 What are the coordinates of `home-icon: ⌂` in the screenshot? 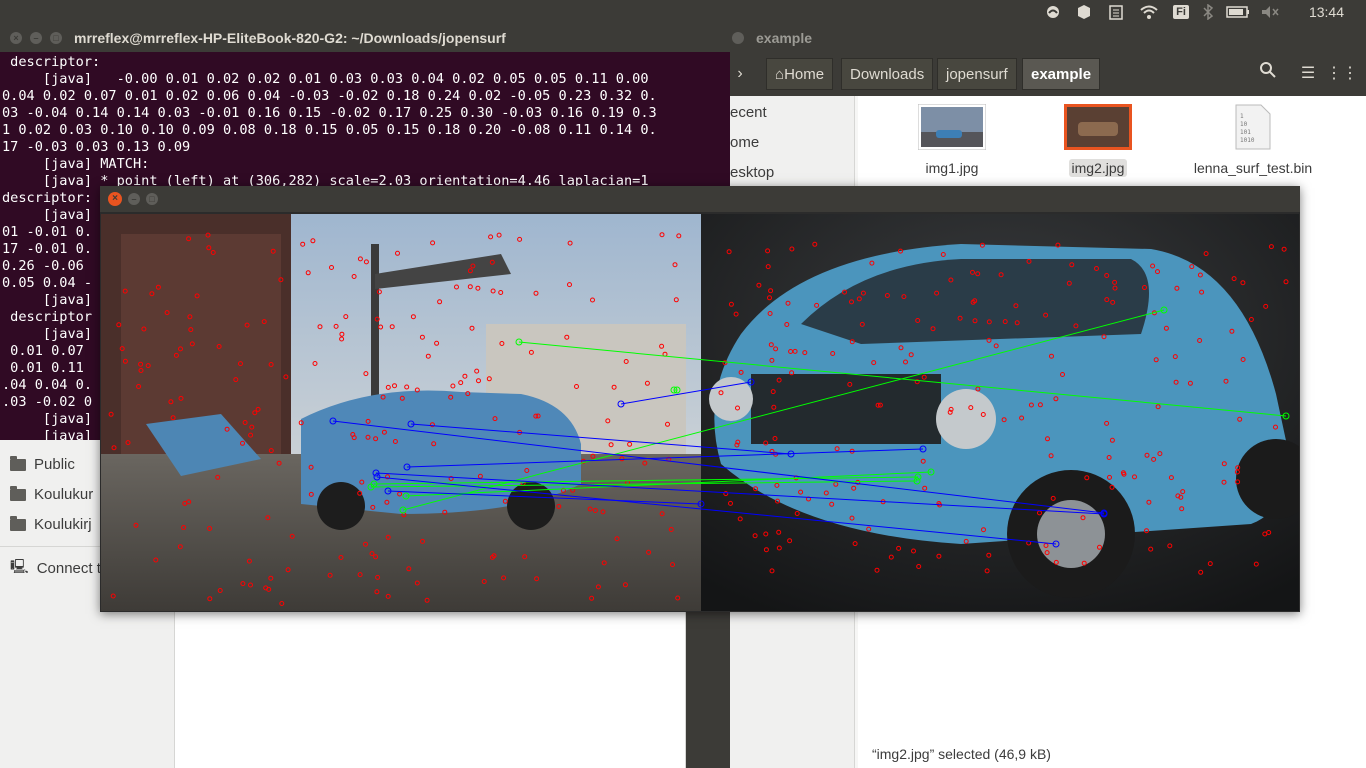 It's located at (780, 74).